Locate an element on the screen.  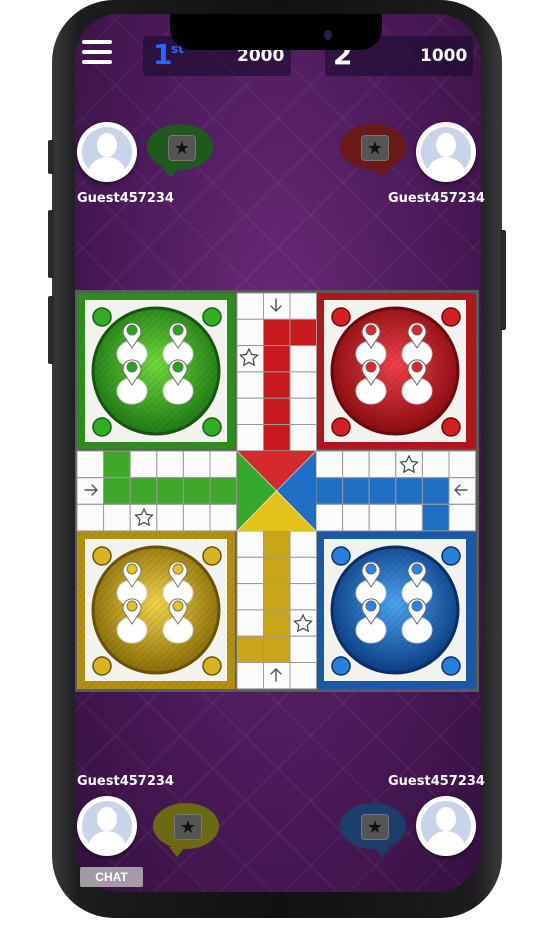
home-red is located at coordinates (396, 371).